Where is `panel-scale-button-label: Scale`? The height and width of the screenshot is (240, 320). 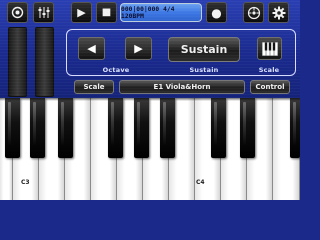 panel-scale-button-label: Scale is located at coordinates (94, 87).